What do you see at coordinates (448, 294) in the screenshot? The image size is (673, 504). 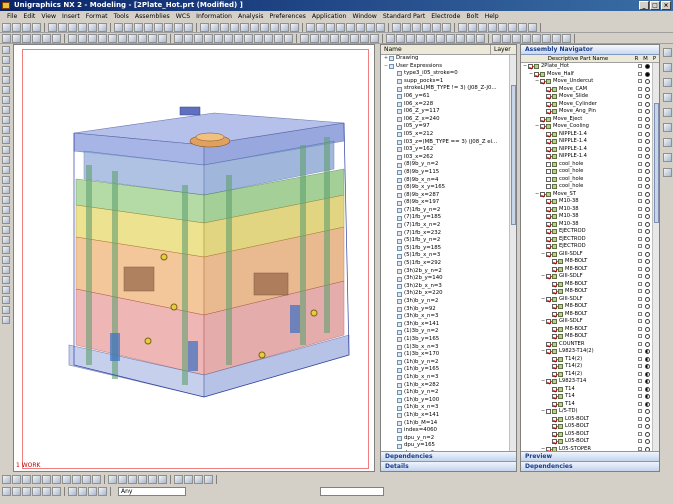 I see `expression-item: (3h)2b_x=220` at bounding box center [448, 294].